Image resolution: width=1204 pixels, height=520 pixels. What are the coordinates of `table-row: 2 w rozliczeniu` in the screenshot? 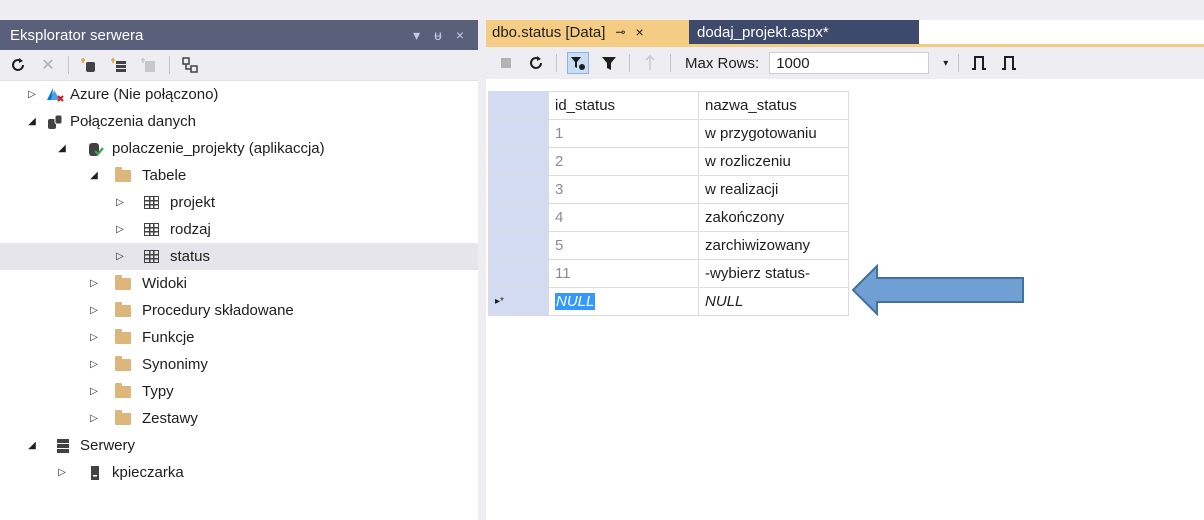 It's located at (668, 161).